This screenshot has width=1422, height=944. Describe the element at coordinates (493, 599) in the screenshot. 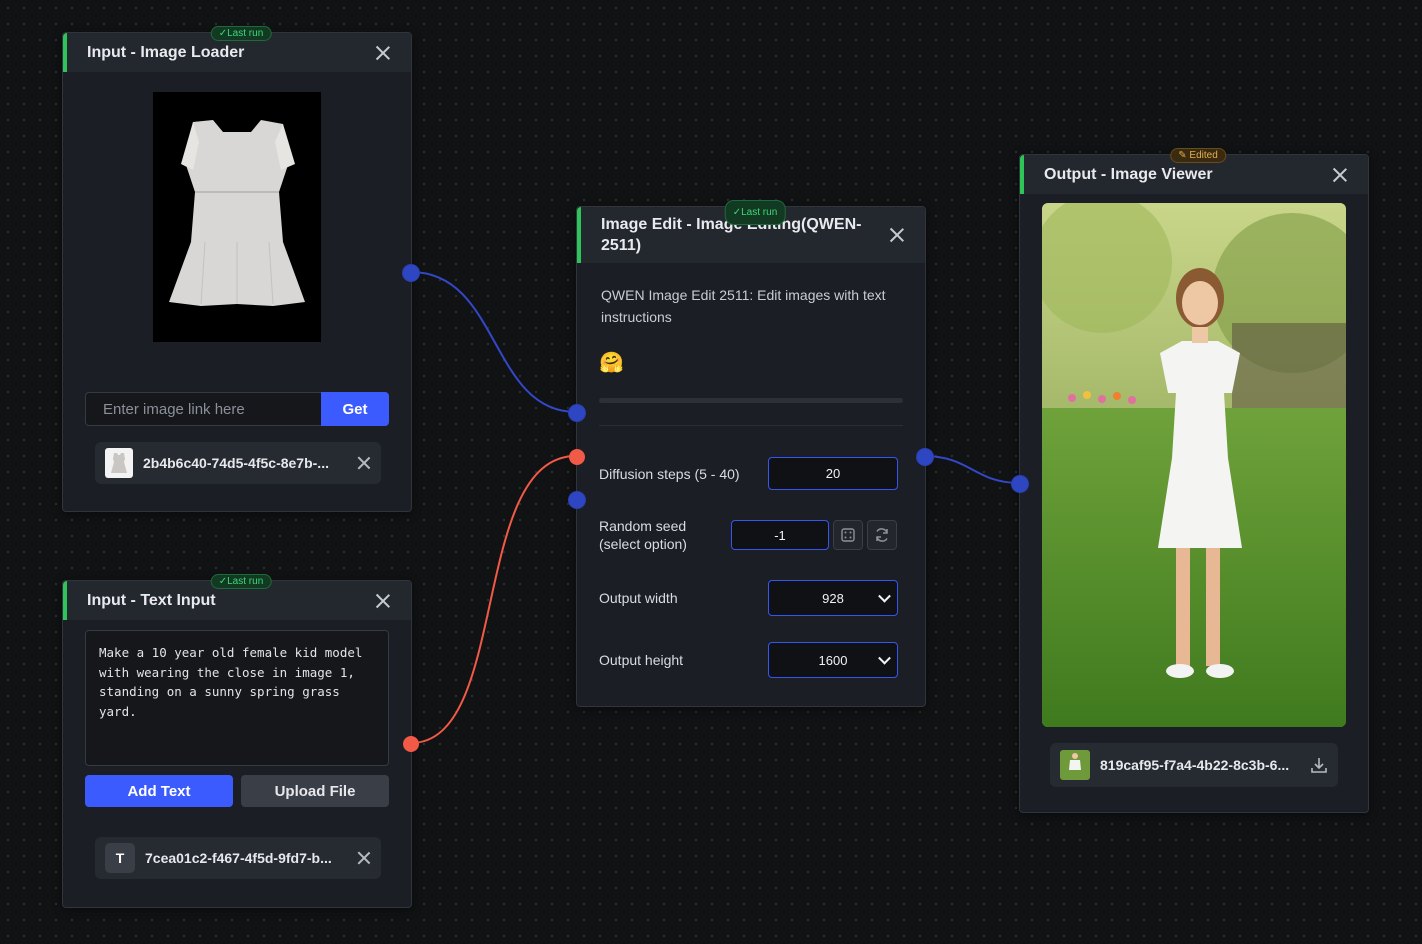

I see `wire-text-to-edit` at that location.